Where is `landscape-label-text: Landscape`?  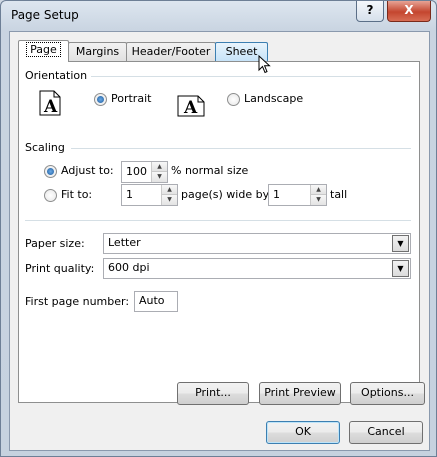 landscape-label-text: Landscape is located at coordinates (274, 98).